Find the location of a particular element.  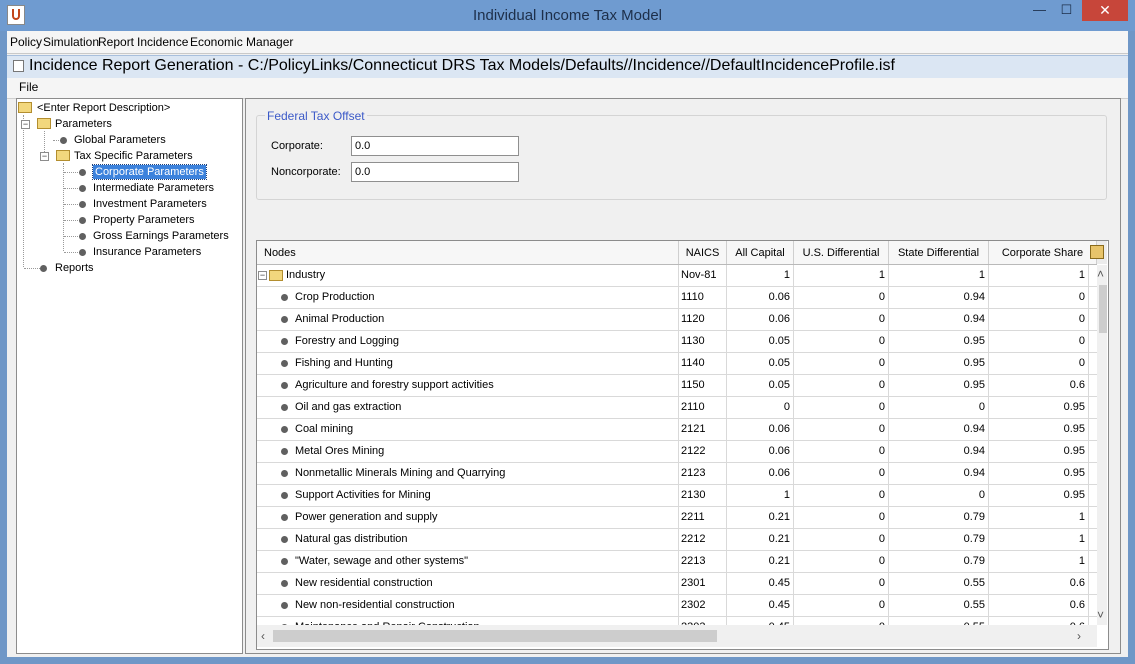

tree-item-property-parameters: Property Parameters is located at coordinates (143, 220).